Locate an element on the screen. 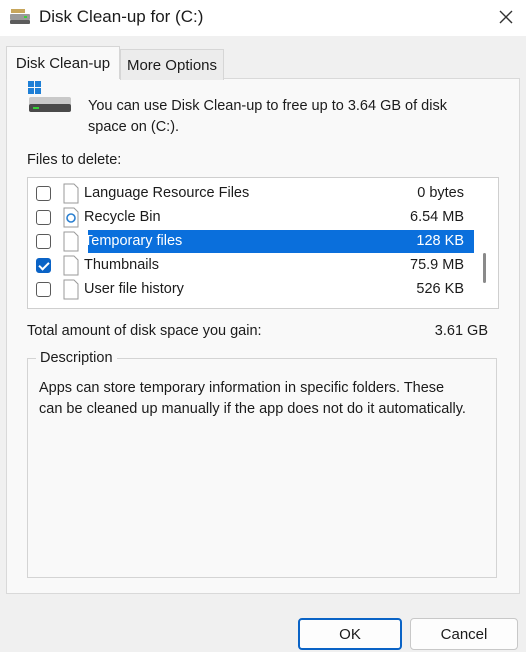 The height and width of the screenshot is (652, 526). file-name: Thumbnails is located at coordinates (121, 265).